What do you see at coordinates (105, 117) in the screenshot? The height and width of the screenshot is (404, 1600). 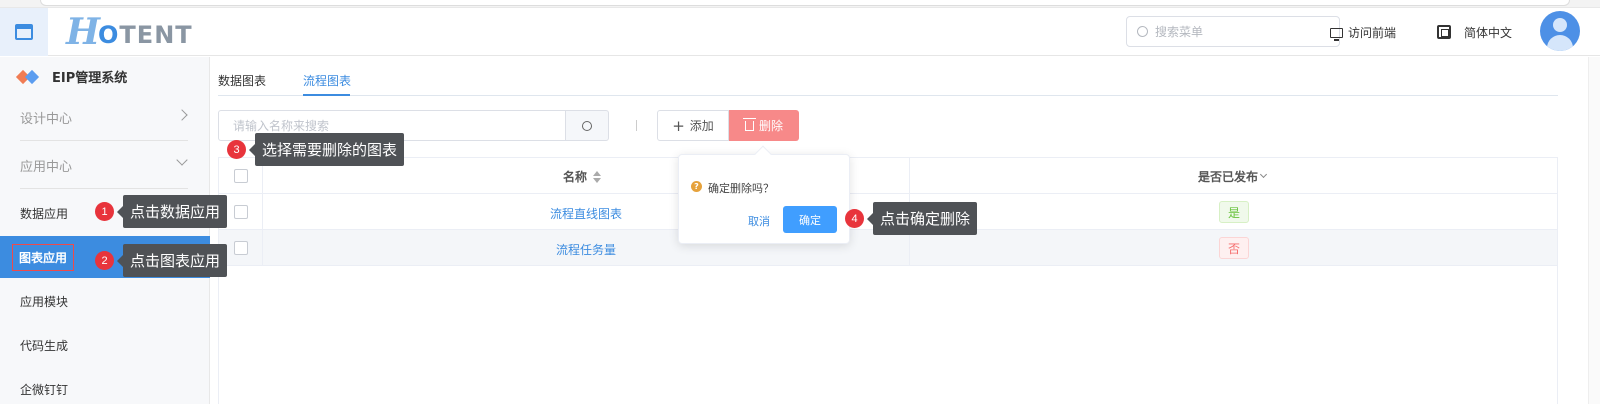 I see `sidebar-item-design-center: 设计中心` at bounding box center [105, 117].